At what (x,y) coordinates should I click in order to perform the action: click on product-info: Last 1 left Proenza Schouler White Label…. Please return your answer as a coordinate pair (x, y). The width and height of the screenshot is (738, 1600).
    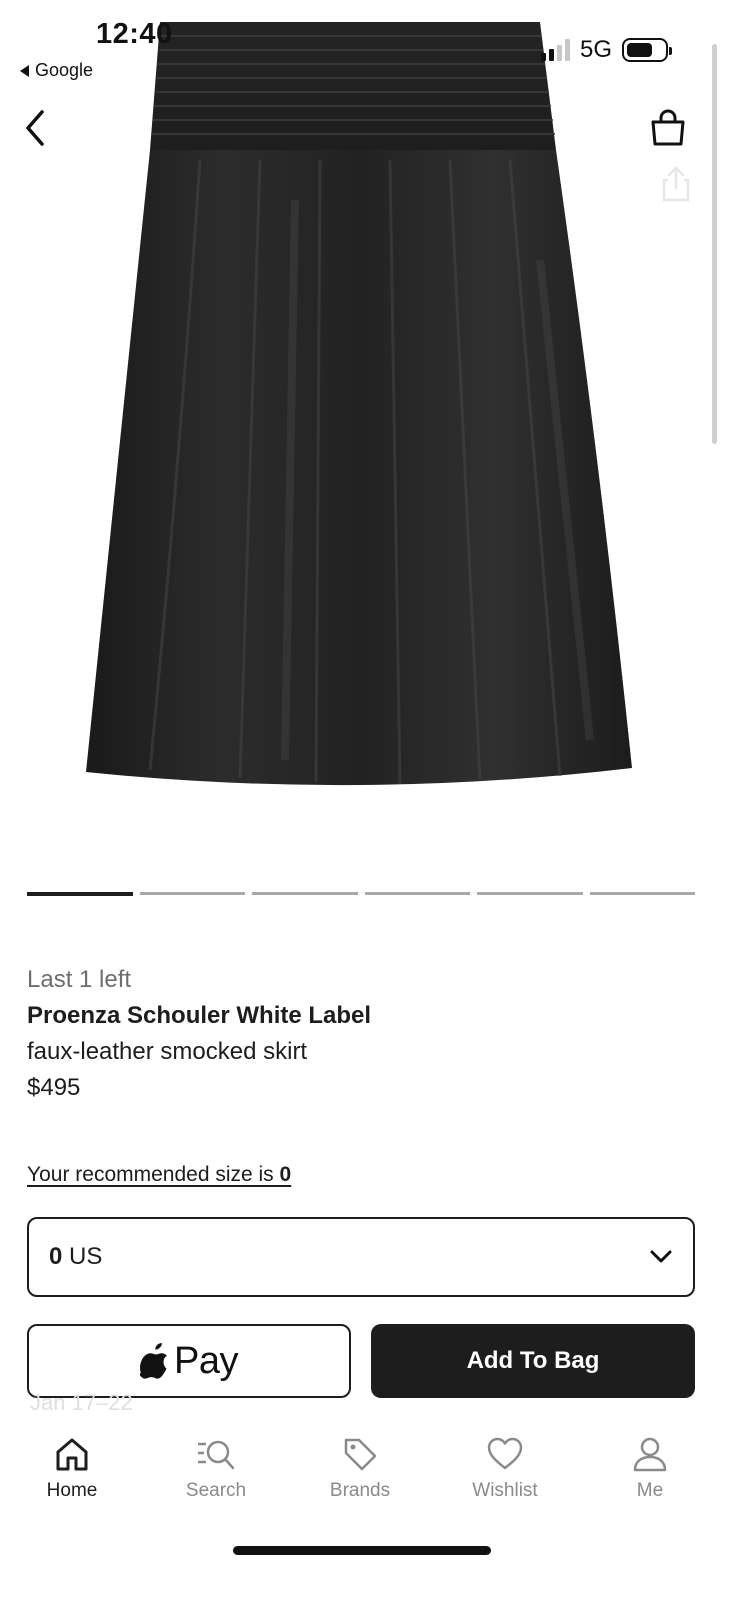
    Looking at the image, I should click on (367, 1034).